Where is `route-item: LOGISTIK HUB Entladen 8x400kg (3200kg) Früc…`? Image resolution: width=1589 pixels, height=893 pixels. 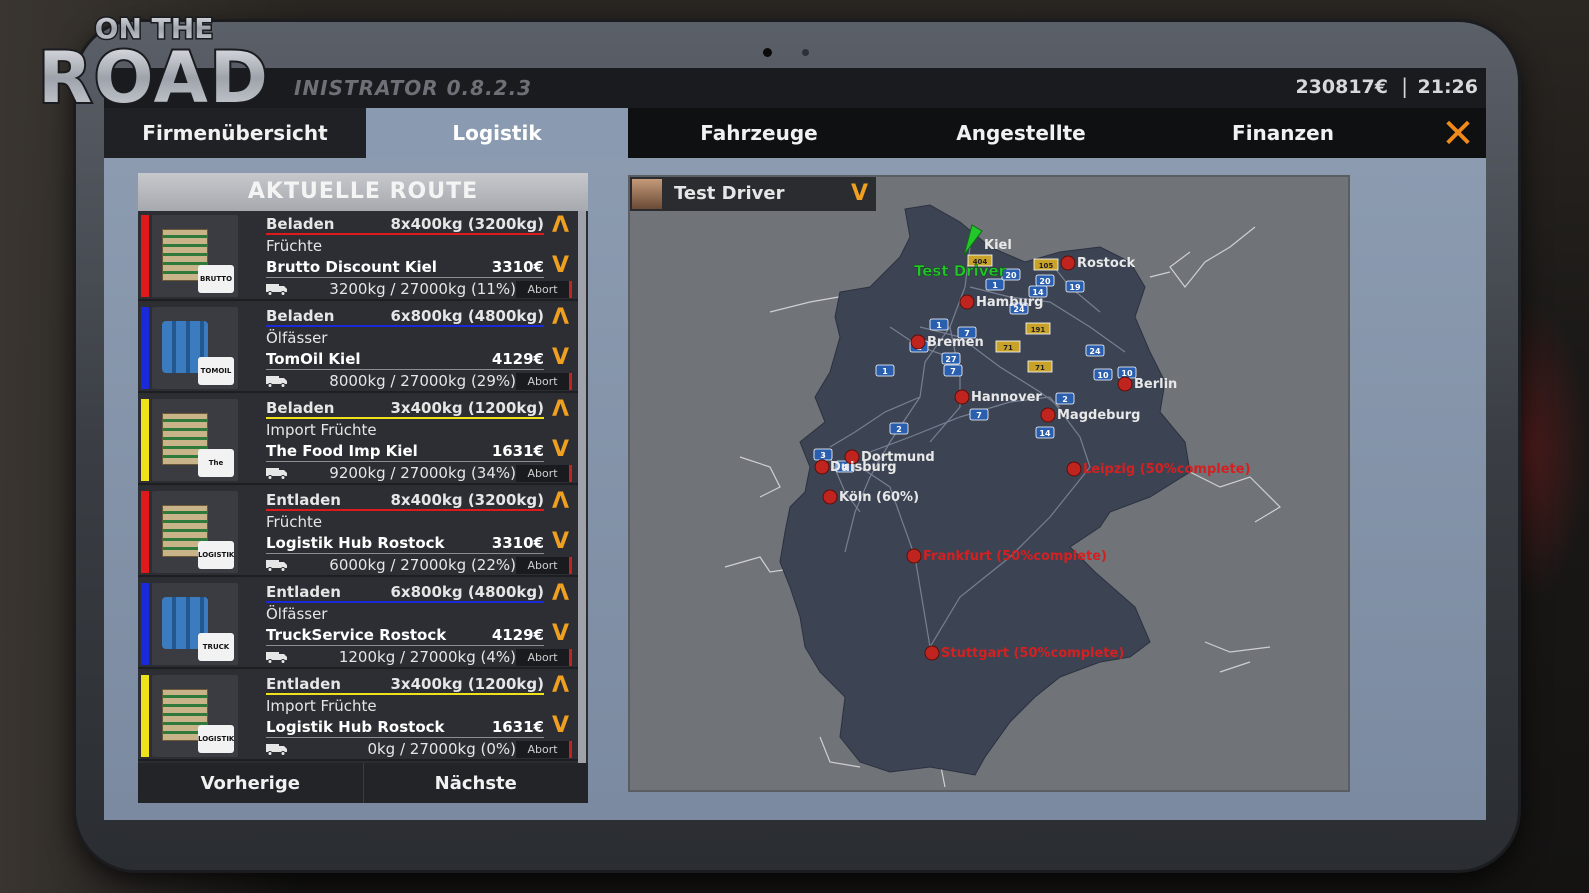 route-item: LOGISTIK HUB Entladen 8x400kg (3200kg) Früc… is located at coordinates (358, 532).